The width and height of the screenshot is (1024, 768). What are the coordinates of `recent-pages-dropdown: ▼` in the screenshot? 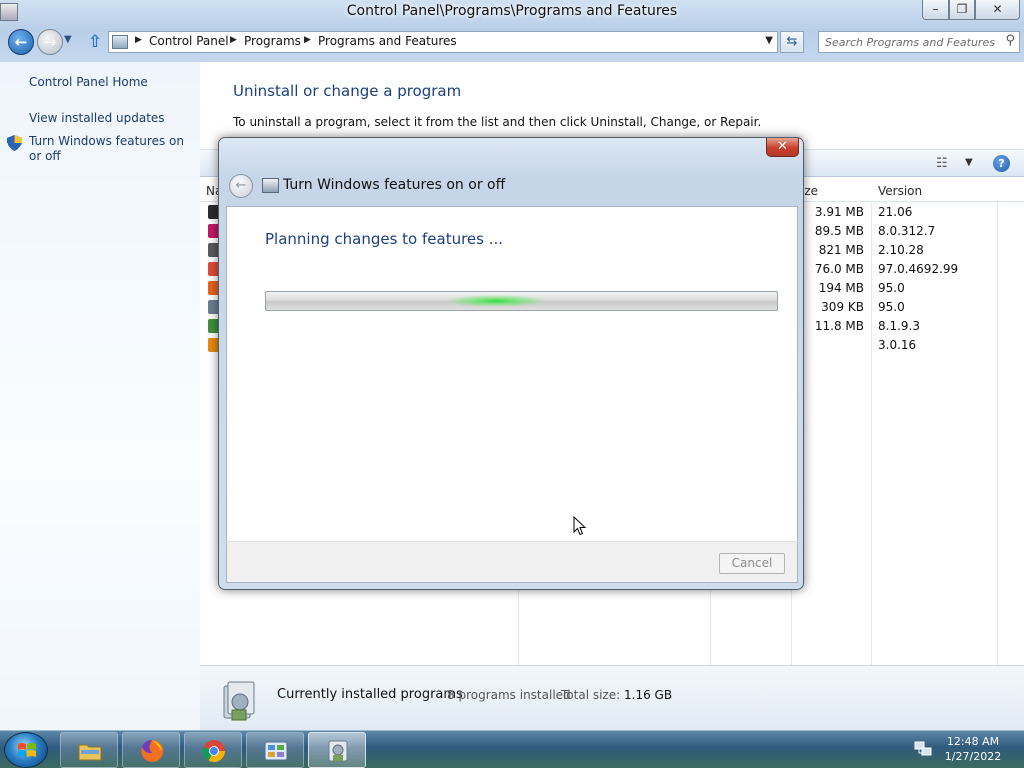 It's located at (68, 39).